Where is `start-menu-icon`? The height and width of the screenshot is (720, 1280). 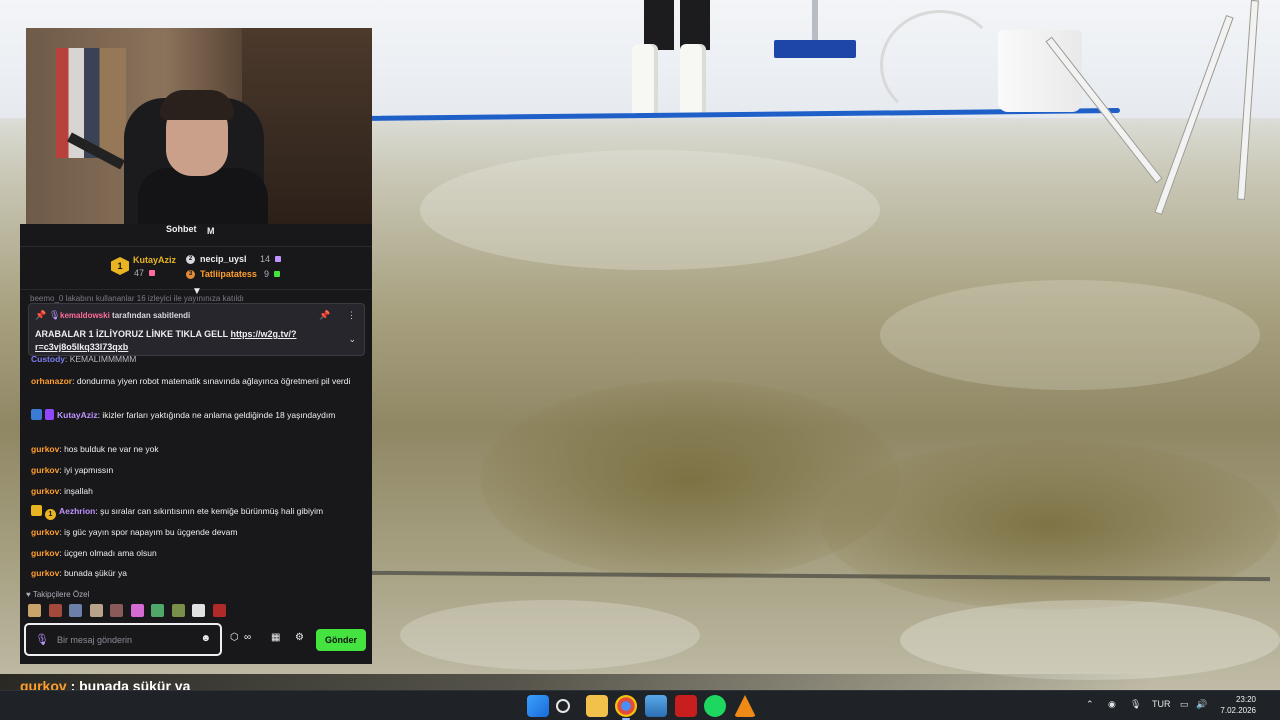
start-menu-icon is located at coordinates (538, 706).